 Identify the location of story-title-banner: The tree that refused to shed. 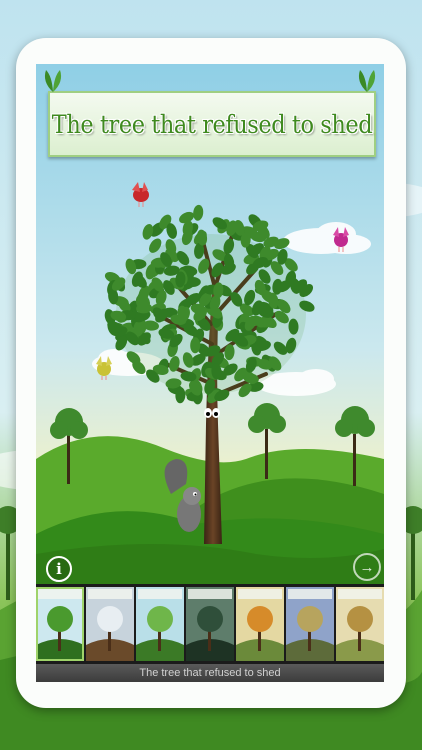
(212, 124).